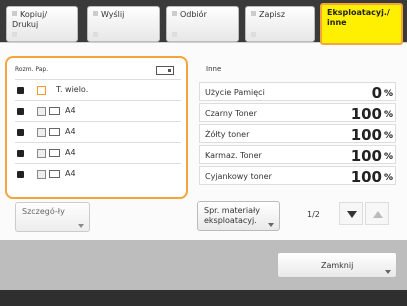 Image resolution: width=407 pixels, height=306 pixels. What do you see at coordinates (203, 298) in the screenshot?
I see `status-footer` at bounding box center [203, 298].